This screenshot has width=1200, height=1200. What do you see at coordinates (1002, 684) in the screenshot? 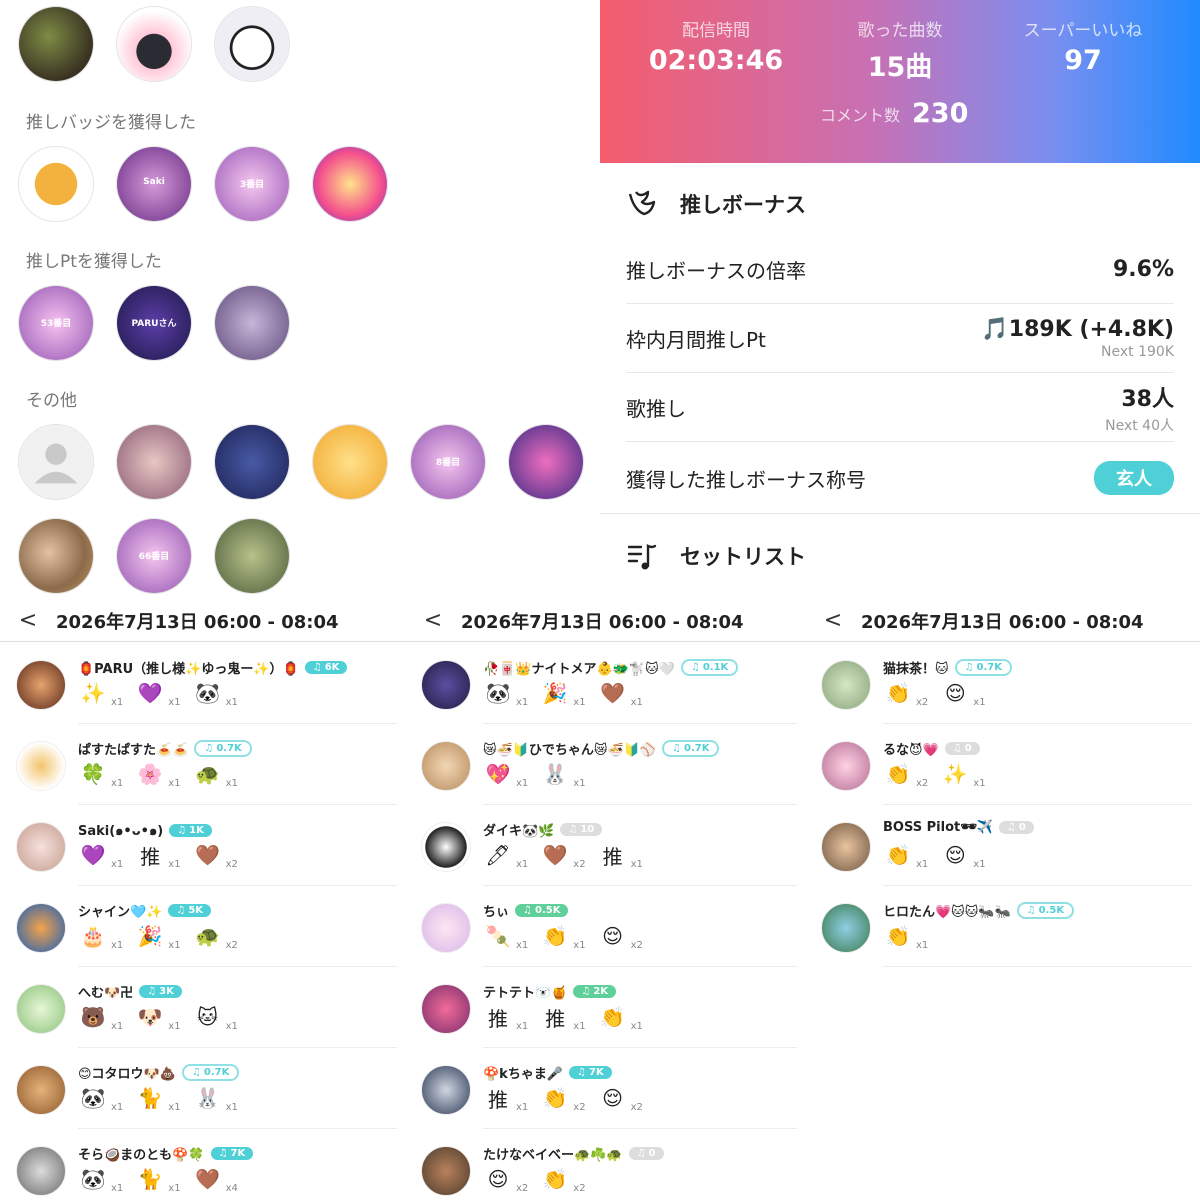
I see `gift-list-item: 猫抹茶！🐱 ♫ 0.7K 👏 x2 😌 x1` at bounding box center [1002, 684].